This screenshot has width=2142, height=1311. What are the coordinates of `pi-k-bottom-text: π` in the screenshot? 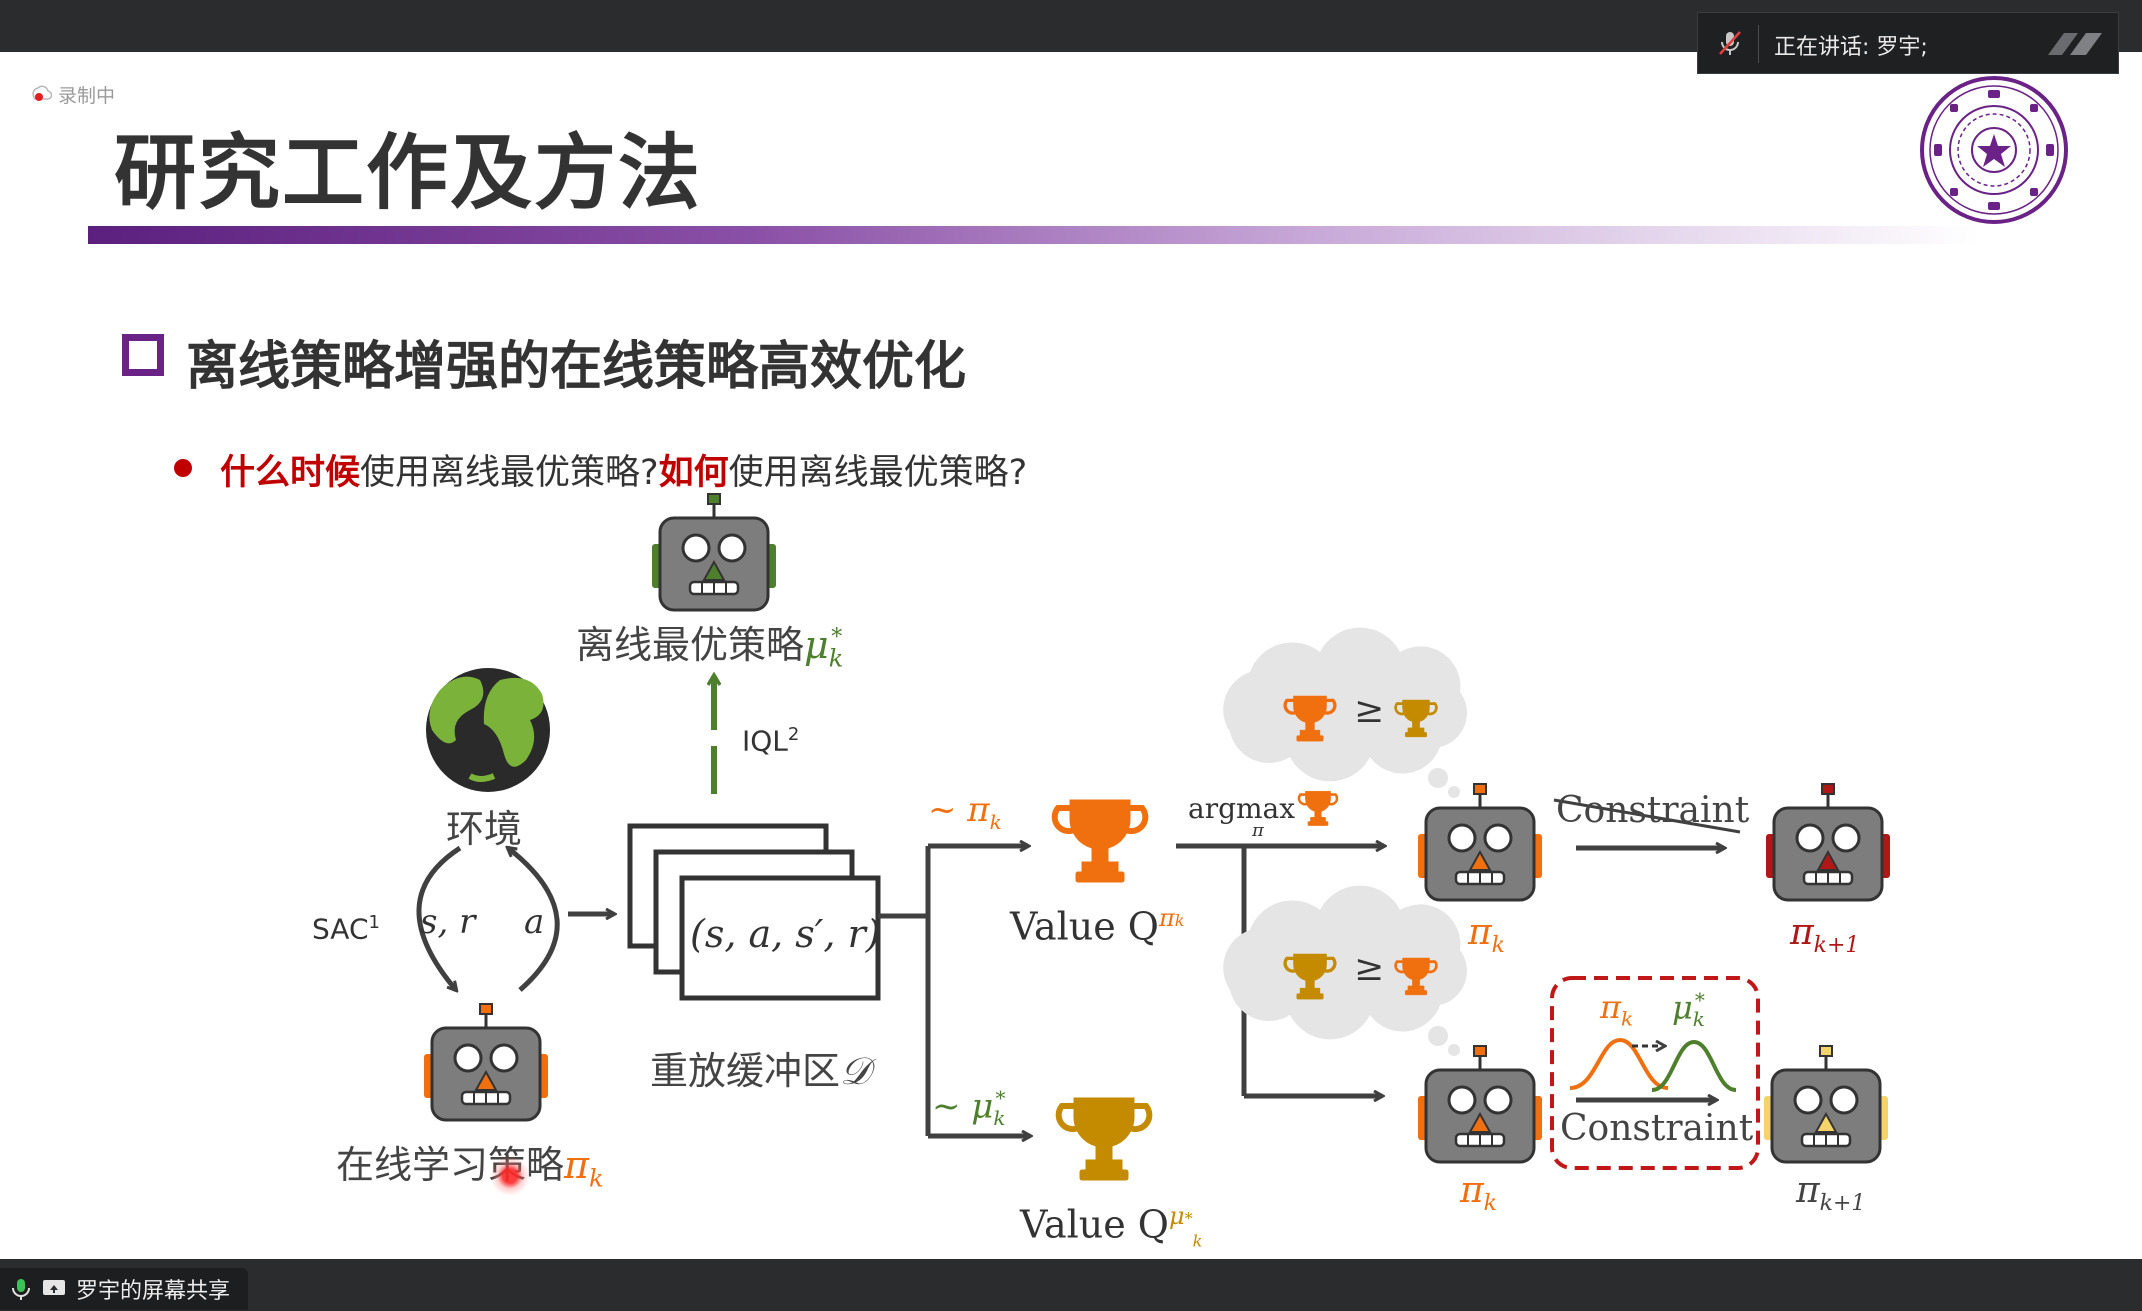 It's located at (1472, 1190).